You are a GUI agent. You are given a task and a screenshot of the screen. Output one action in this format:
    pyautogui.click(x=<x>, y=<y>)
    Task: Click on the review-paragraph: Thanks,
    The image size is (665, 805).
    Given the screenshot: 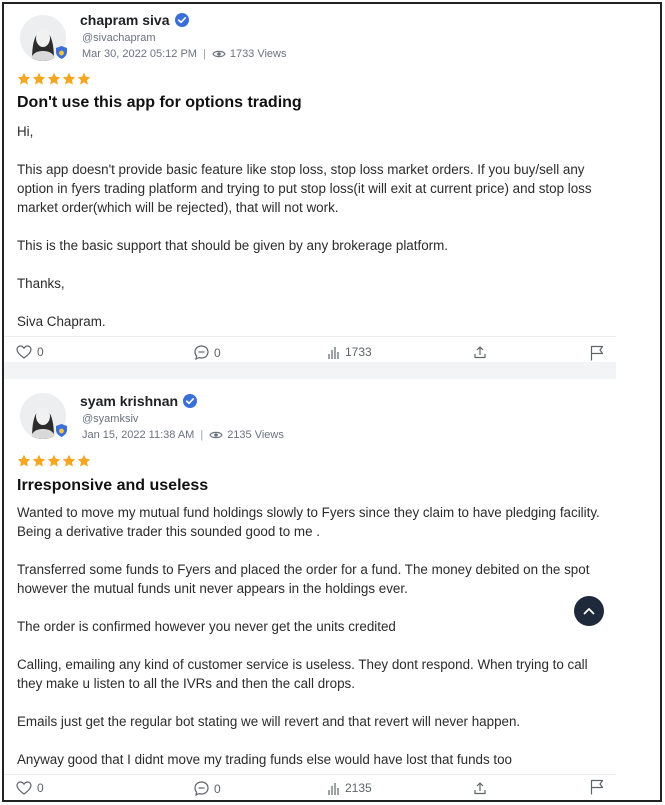 What is the action you would take?
    pyautogui.click(x=41, y=283)
    